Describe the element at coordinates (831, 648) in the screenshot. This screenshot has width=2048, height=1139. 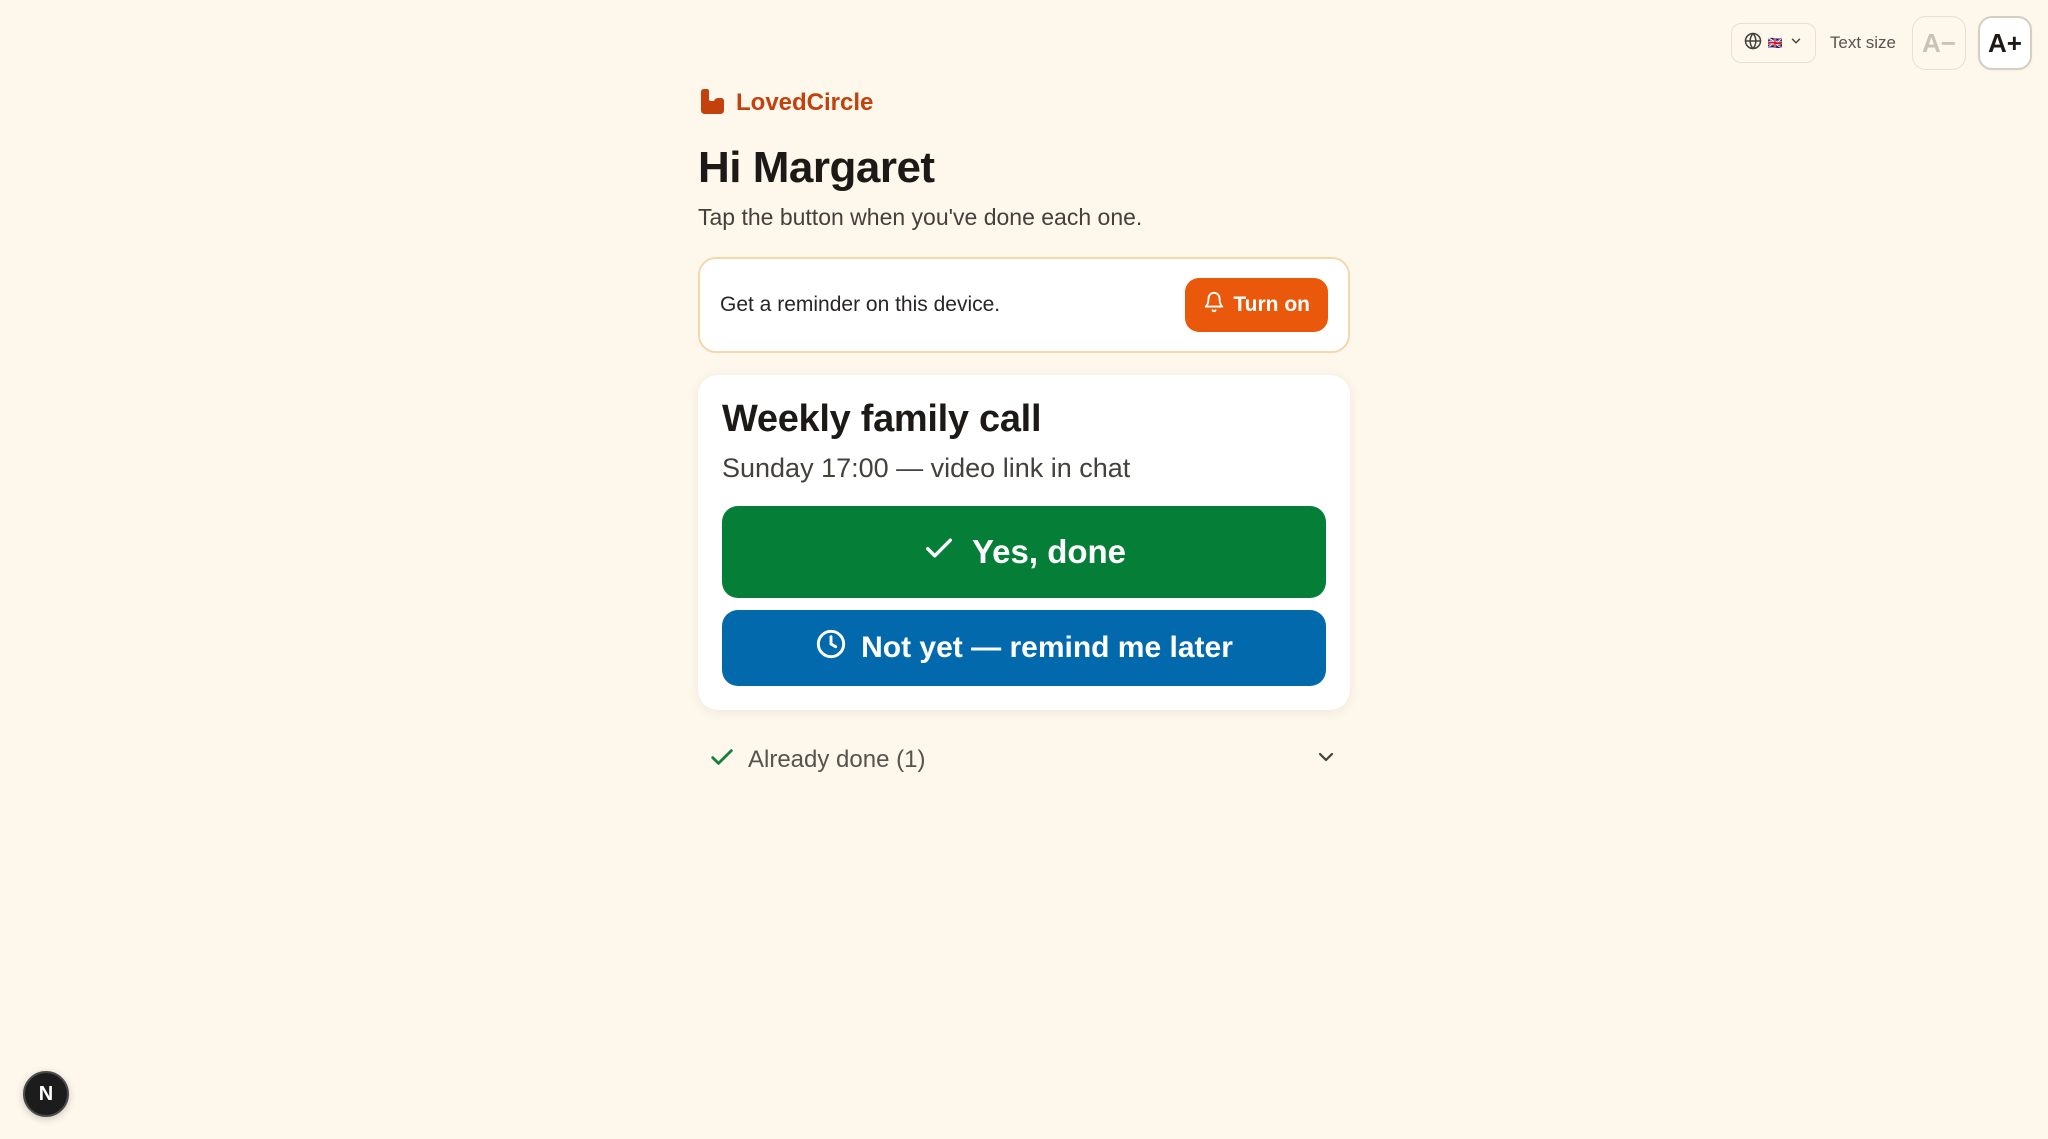
I see `clock-icon` at that location.